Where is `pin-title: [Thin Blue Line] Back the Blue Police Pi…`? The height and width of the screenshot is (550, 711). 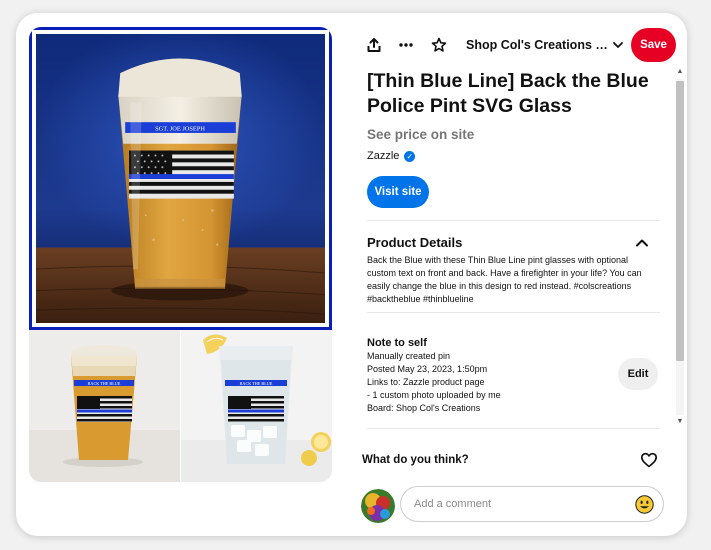 pin-title: [Thin Blue Line] Back the Blue Police Pi… is located at coordinates (508, 93).